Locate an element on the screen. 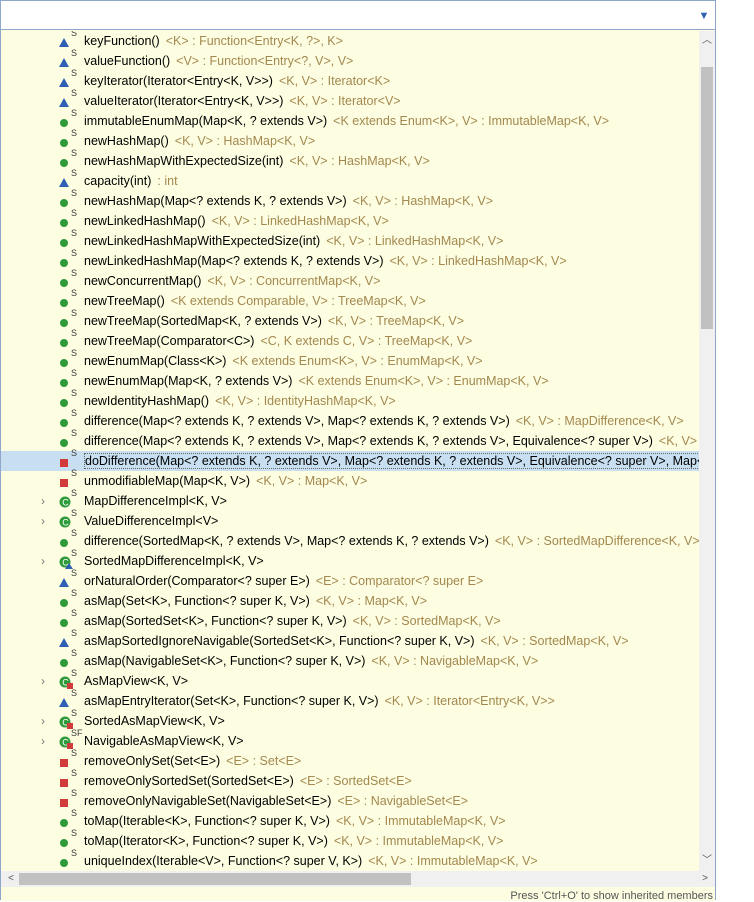 Image resolution: width=754 pixels, height=902 pixels. class-icon: C is located at coordinates (65, 521).